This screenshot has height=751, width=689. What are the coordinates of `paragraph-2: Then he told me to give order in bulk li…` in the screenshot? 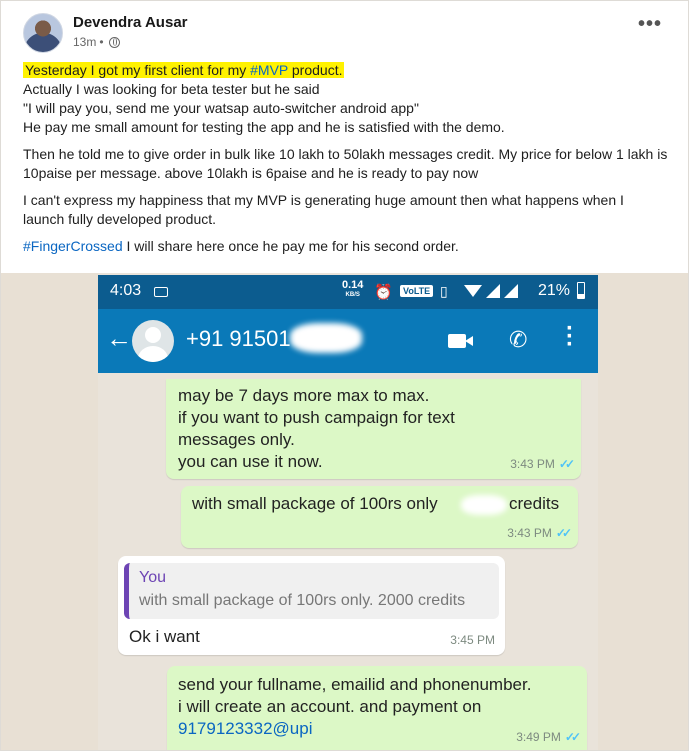 It's located at (345, 163).